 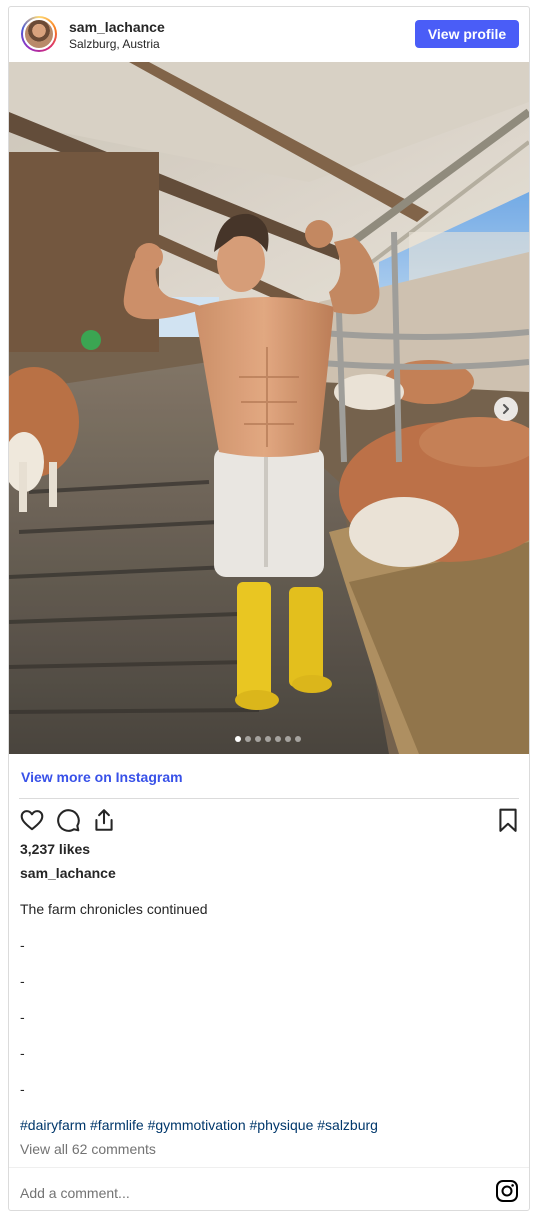 I want to click on view-profile-button: View profile, so click(x=467, y=34).